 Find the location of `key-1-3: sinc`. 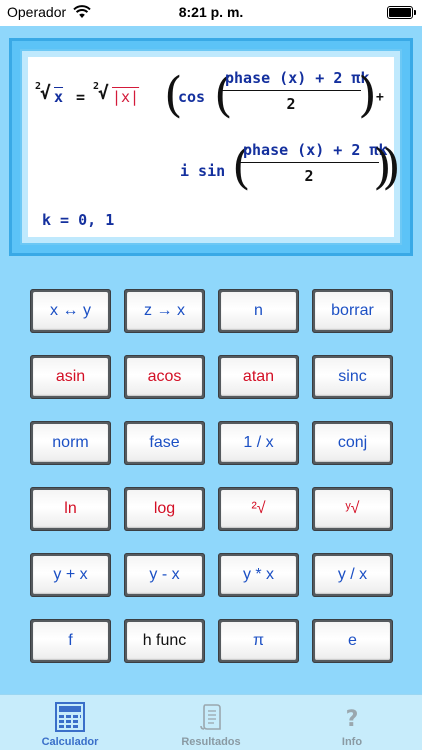

key-1-3: sinc is located at coordinates (352, 377).